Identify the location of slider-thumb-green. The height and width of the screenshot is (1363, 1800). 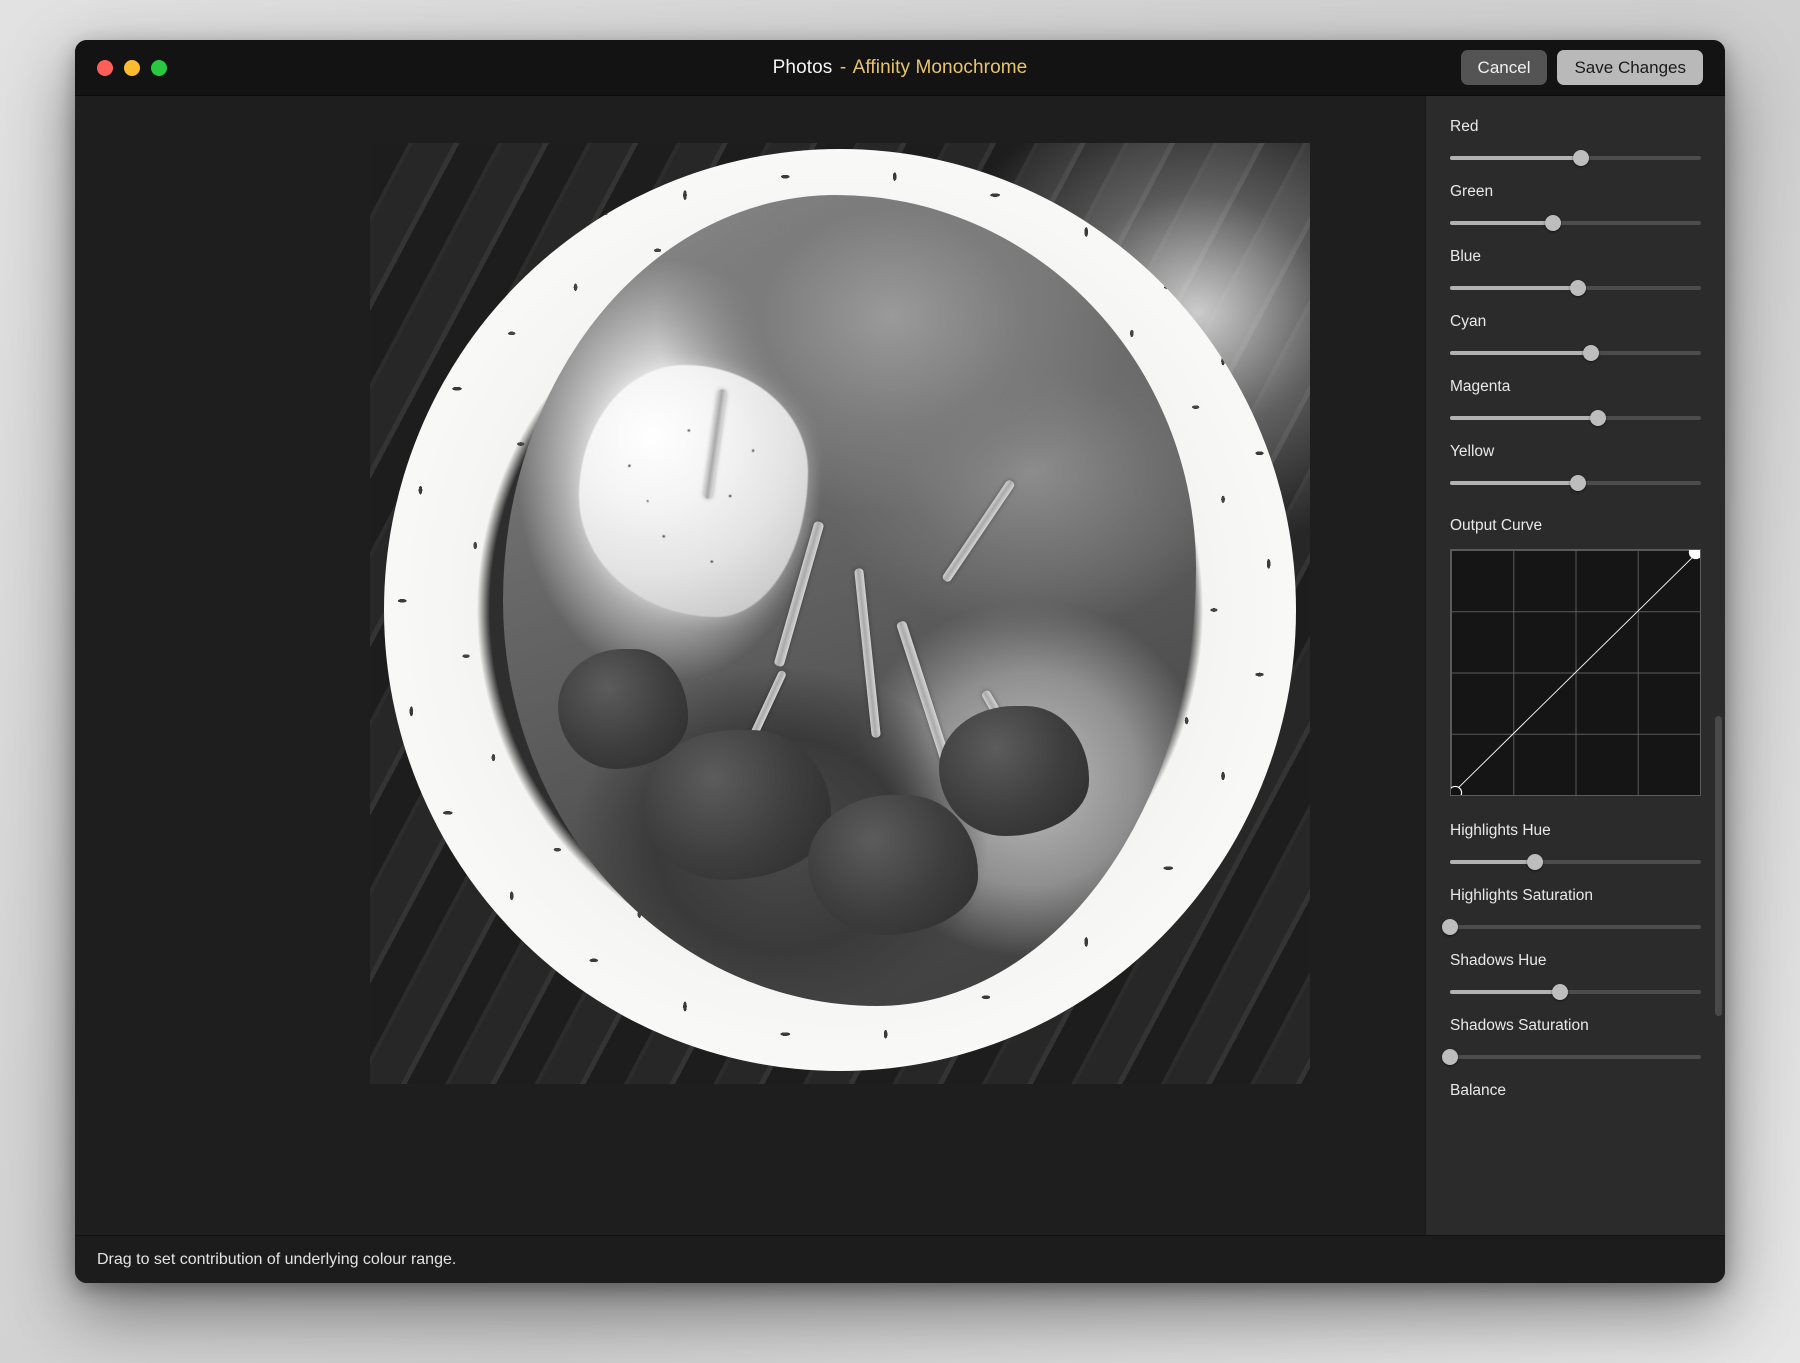
(1552, 223).